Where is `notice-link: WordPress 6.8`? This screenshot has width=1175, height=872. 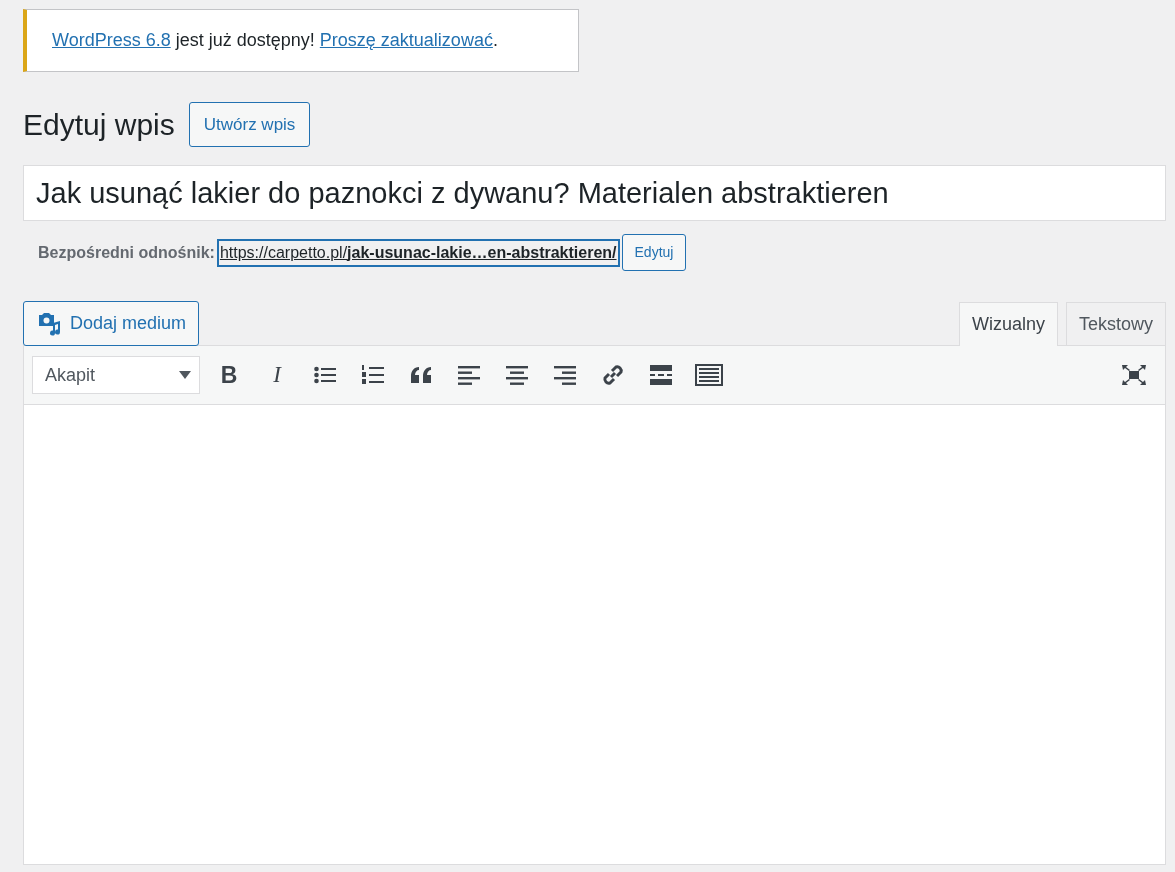 notice-link: WordPress 6.8 is located at coordinates (111, 40).